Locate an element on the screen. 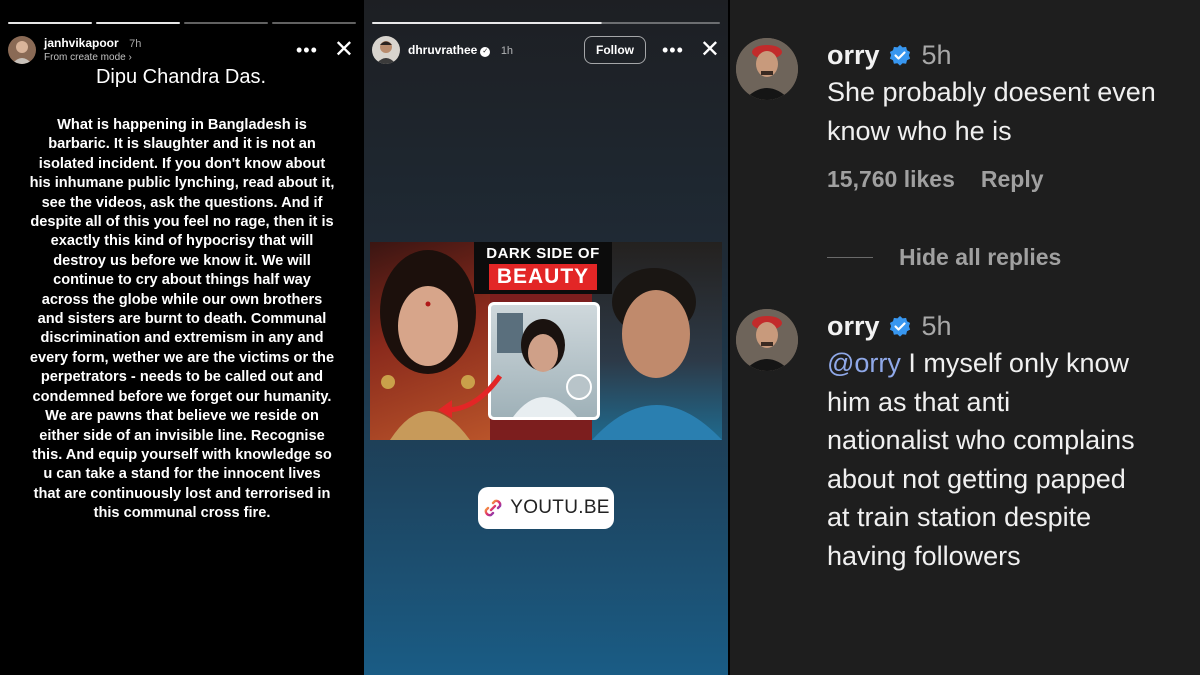 The width and height of the screenshot is (1200, 675). comment-text: She probably doesent even know who he is is located at coordinates (1013, 111).